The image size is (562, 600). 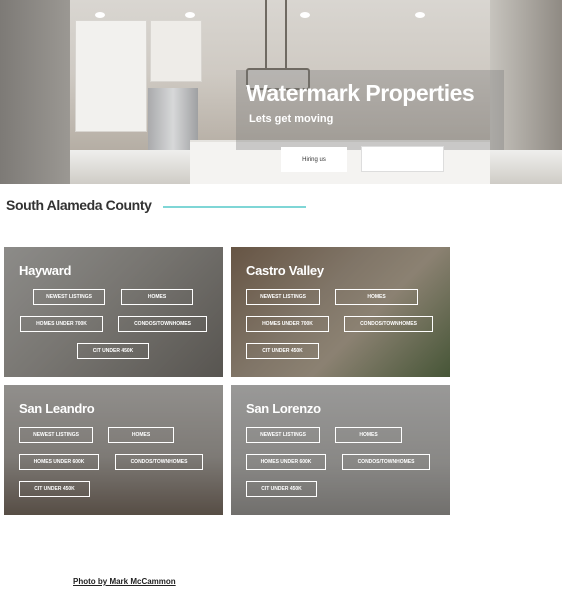 What do you see at coordinates (291, 119) in the screenshot?
I see `hero-subtitle: Lets get moving` at bounding box center [291, 119].